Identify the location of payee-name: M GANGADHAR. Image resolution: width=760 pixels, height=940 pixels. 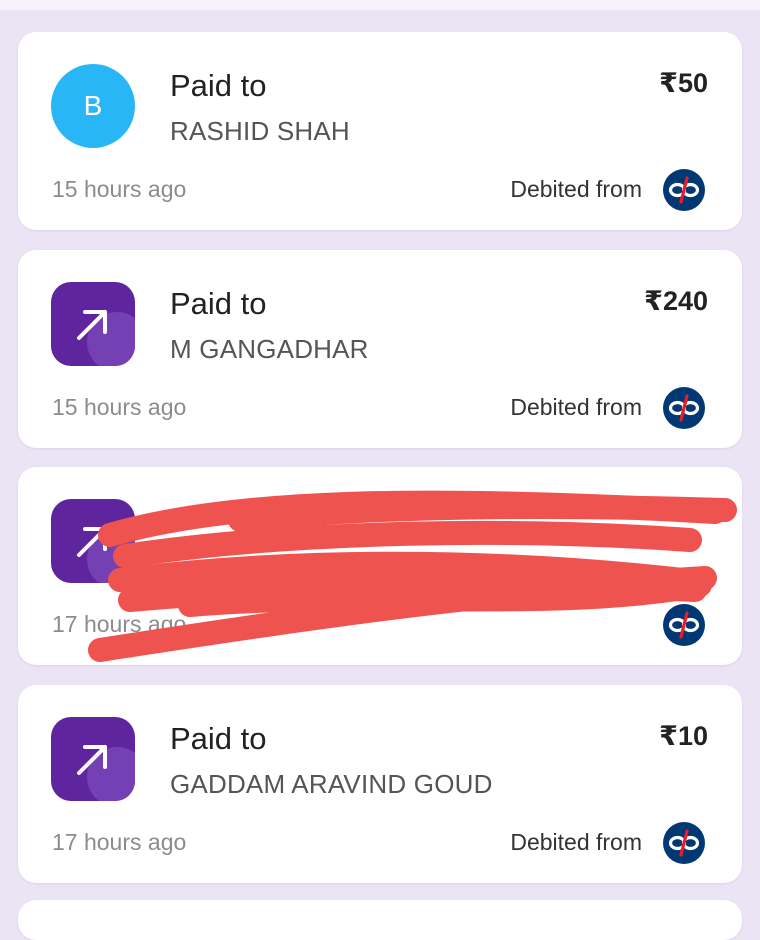
(269, 349).